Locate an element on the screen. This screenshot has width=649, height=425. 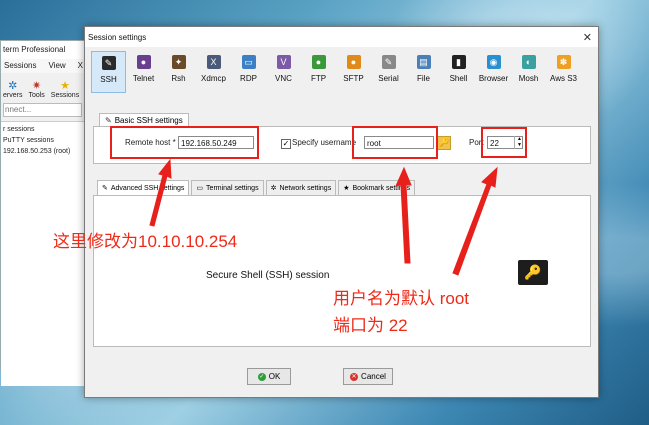
bg-tool-sessions: ★ Sessions is located at coordinates (65, 90).